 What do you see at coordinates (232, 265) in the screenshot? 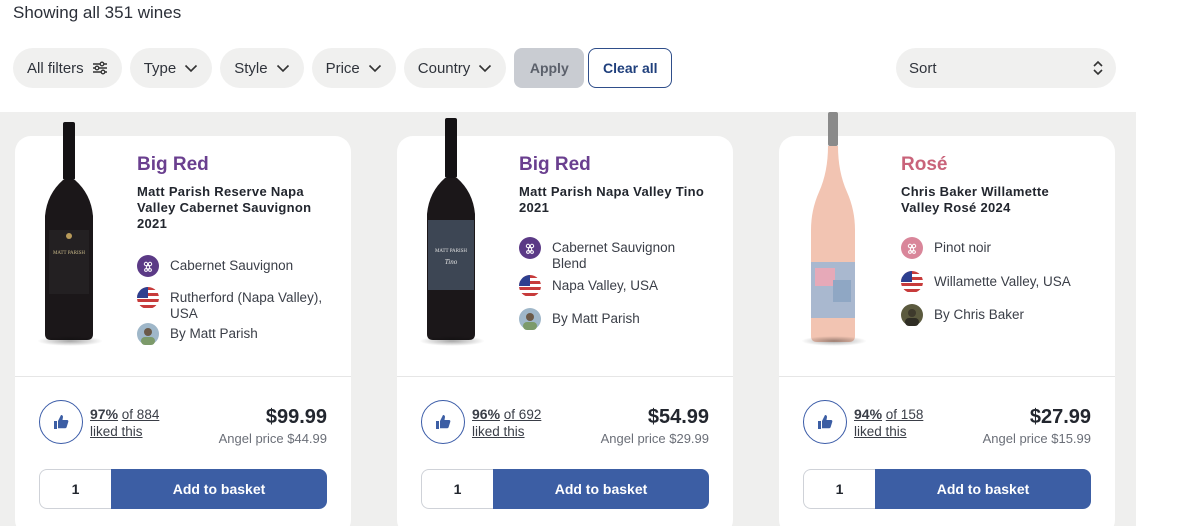
I see `grape-text: Cabernet Sauvignon` at bounding box center [232, 265].